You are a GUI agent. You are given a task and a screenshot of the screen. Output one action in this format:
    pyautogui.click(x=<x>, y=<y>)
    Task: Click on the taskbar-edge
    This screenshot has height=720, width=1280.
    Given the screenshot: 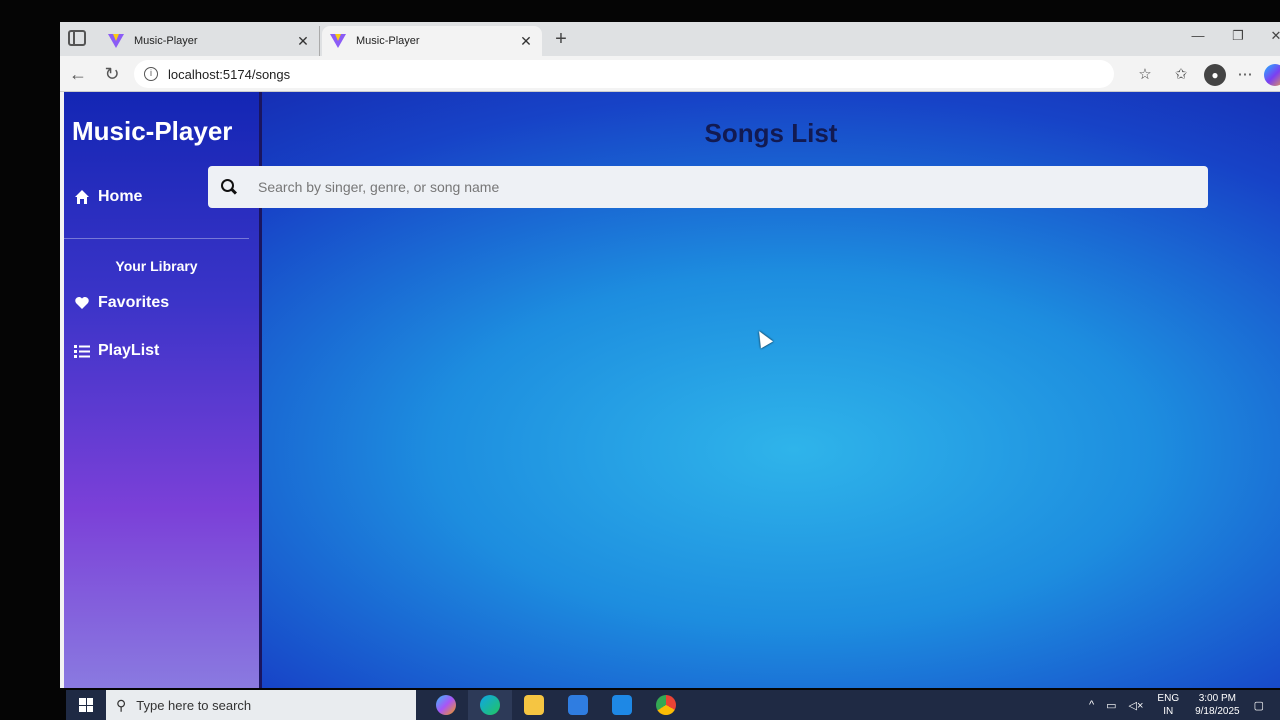 What is the action you would take?
    pyautogui.click(x=490, y=705)
    